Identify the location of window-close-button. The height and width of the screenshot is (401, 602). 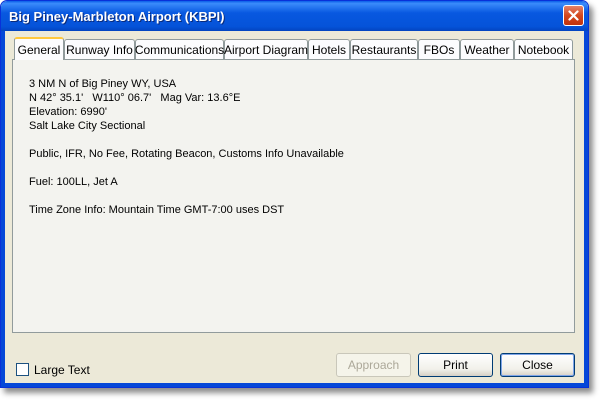
(573, 15).